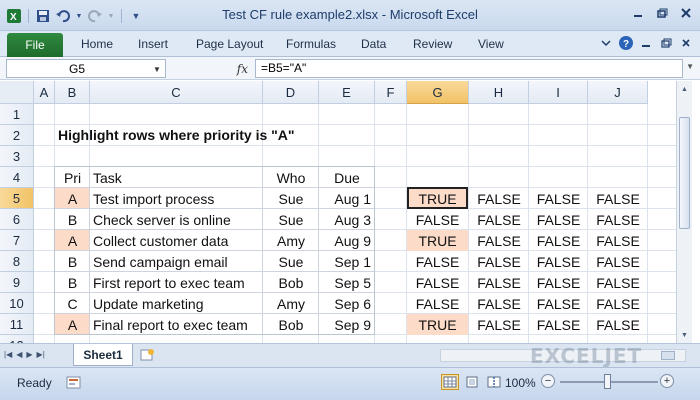 The image size is (700, 400). I want to click on row-header-10: 10, so click(17, 303).